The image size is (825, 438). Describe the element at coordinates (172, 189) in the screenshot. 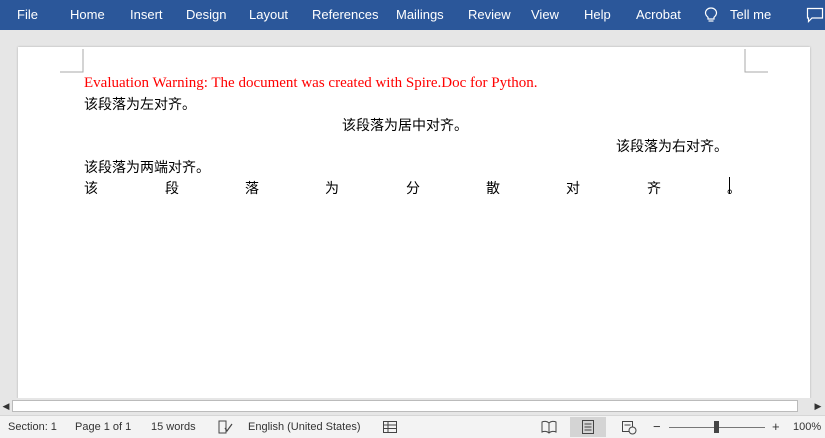

I see `distributed-char: 段` at that location.